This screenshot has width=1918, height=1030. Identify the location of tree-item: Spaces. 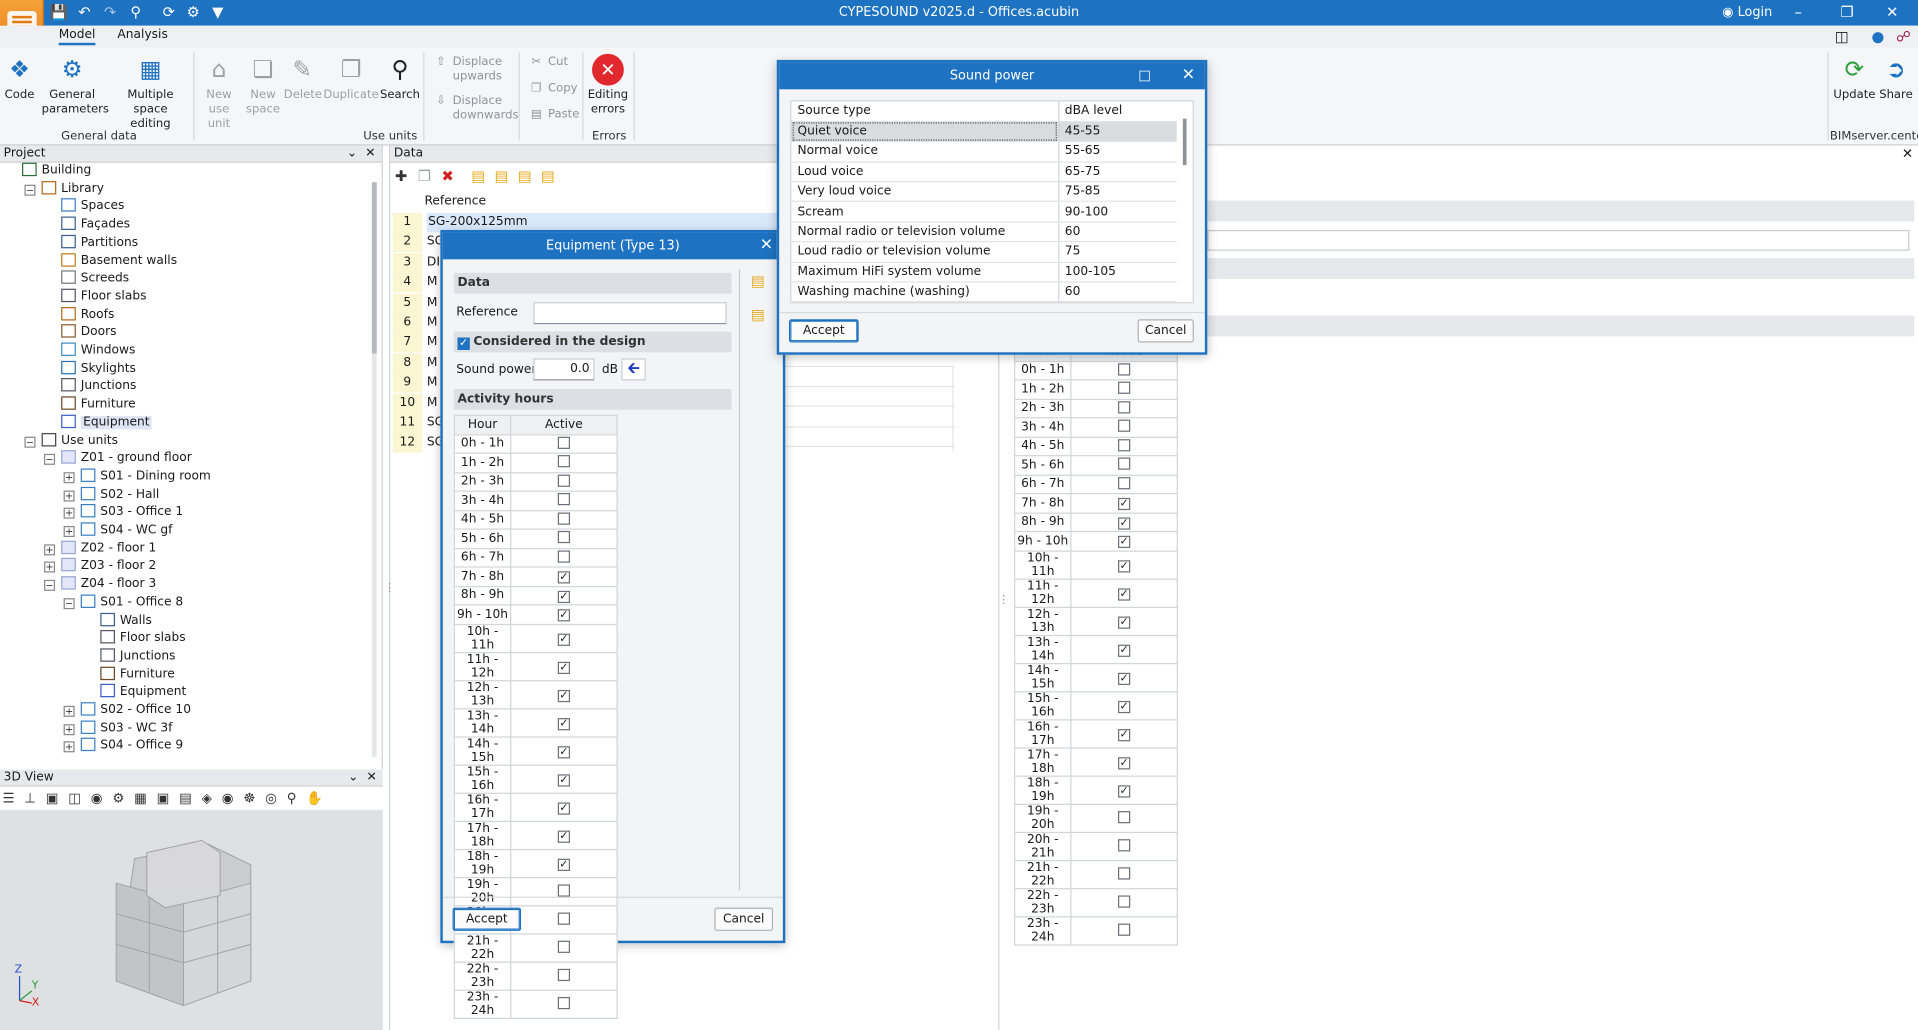
(92, 207).